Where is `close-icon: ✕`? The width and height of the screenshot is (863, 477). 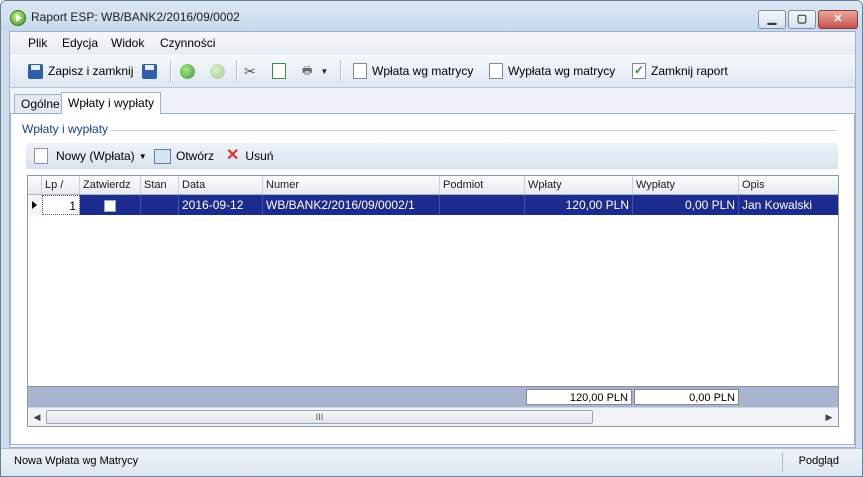 close-icon: ✕ is located at coordinates (838, 19).